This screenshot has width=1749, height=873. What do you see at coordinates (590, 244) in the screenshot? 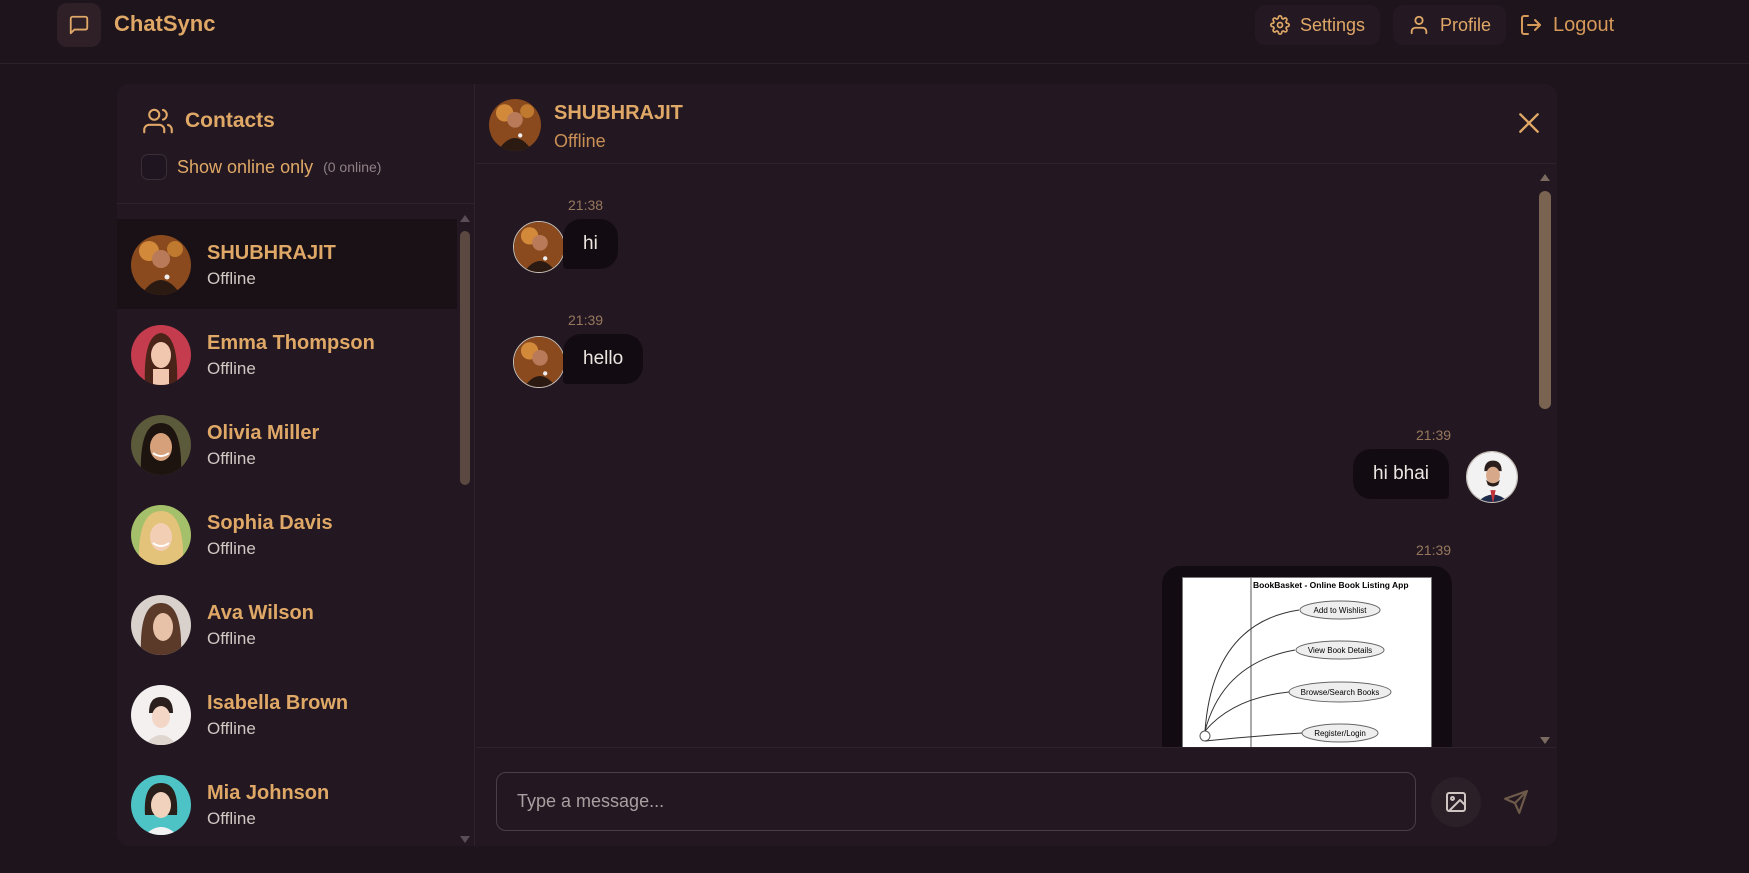
I see `message-bubble: hi` at bounding box center [590, 244].